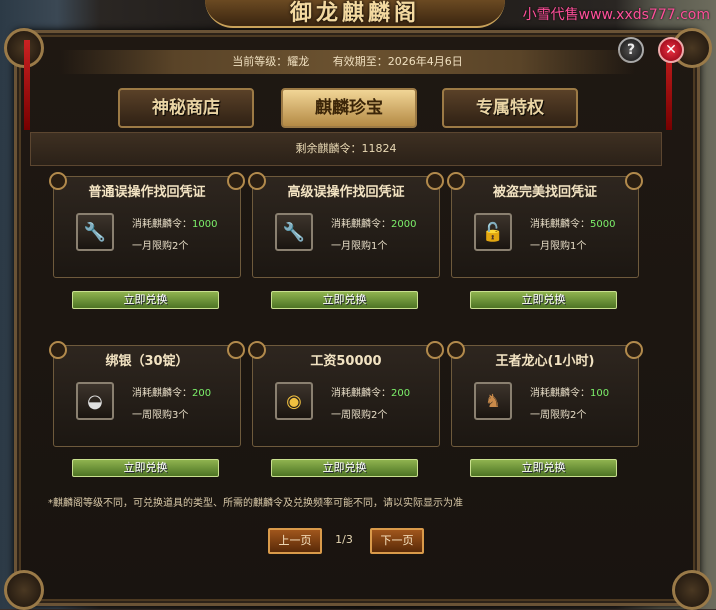 This screenshot has width=716, height=610. What do you see at coordinates (147, 192) in the screenshot?
I see `item-name: 普通误操作找回凭证` at bounding box center [147, 192].